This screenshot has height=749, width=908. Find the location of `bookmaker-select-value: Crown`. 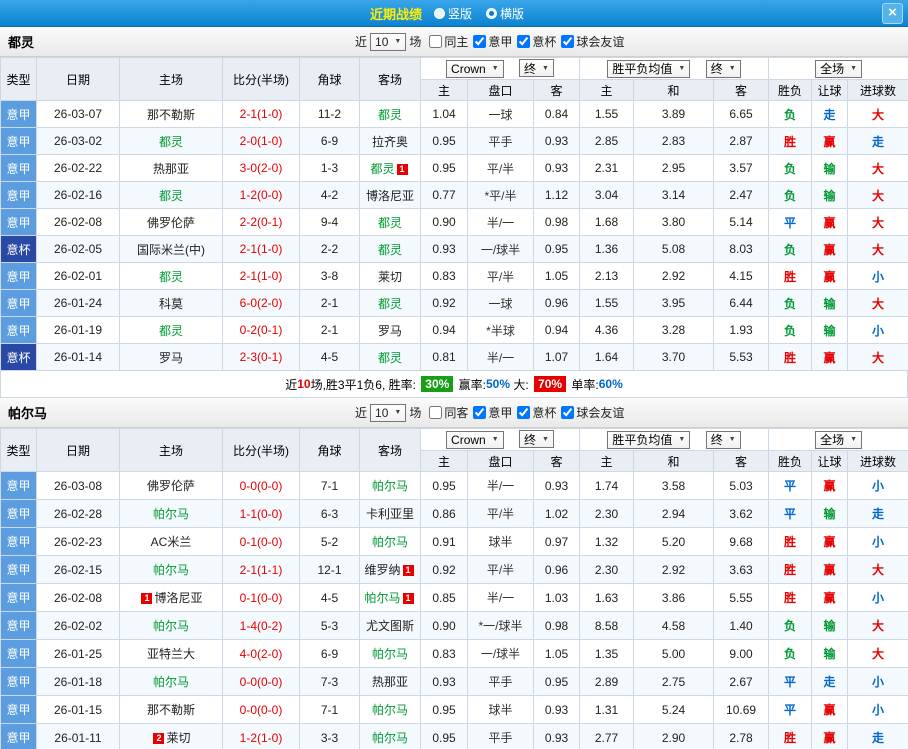

bookmaker-select-value: Crown is located at coordinates (468, 68).